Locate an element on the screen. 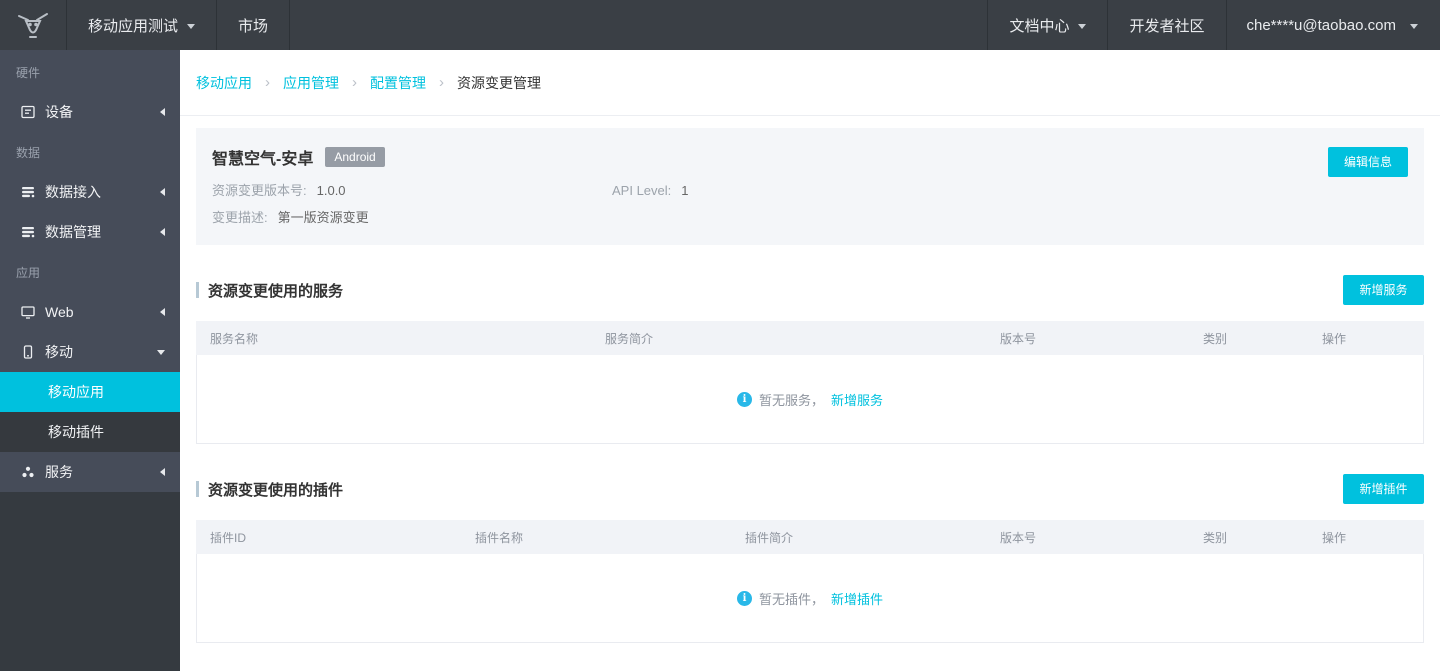 This screenshot has width=1440, height=671. field-description: 变更描述: 第一版资源变更 is located at coordinates (290, 218).